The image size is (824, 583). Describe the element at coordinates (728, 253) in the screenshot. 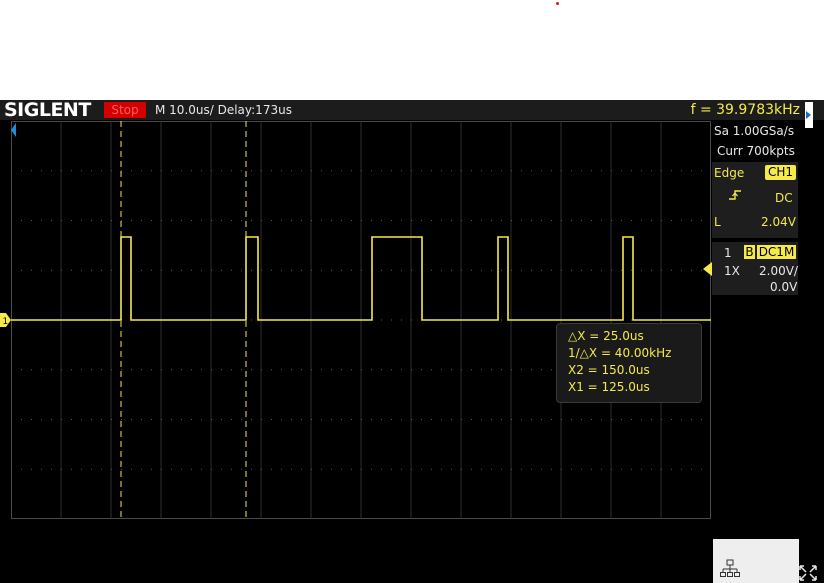

I see `channel-number: 1` at that location.